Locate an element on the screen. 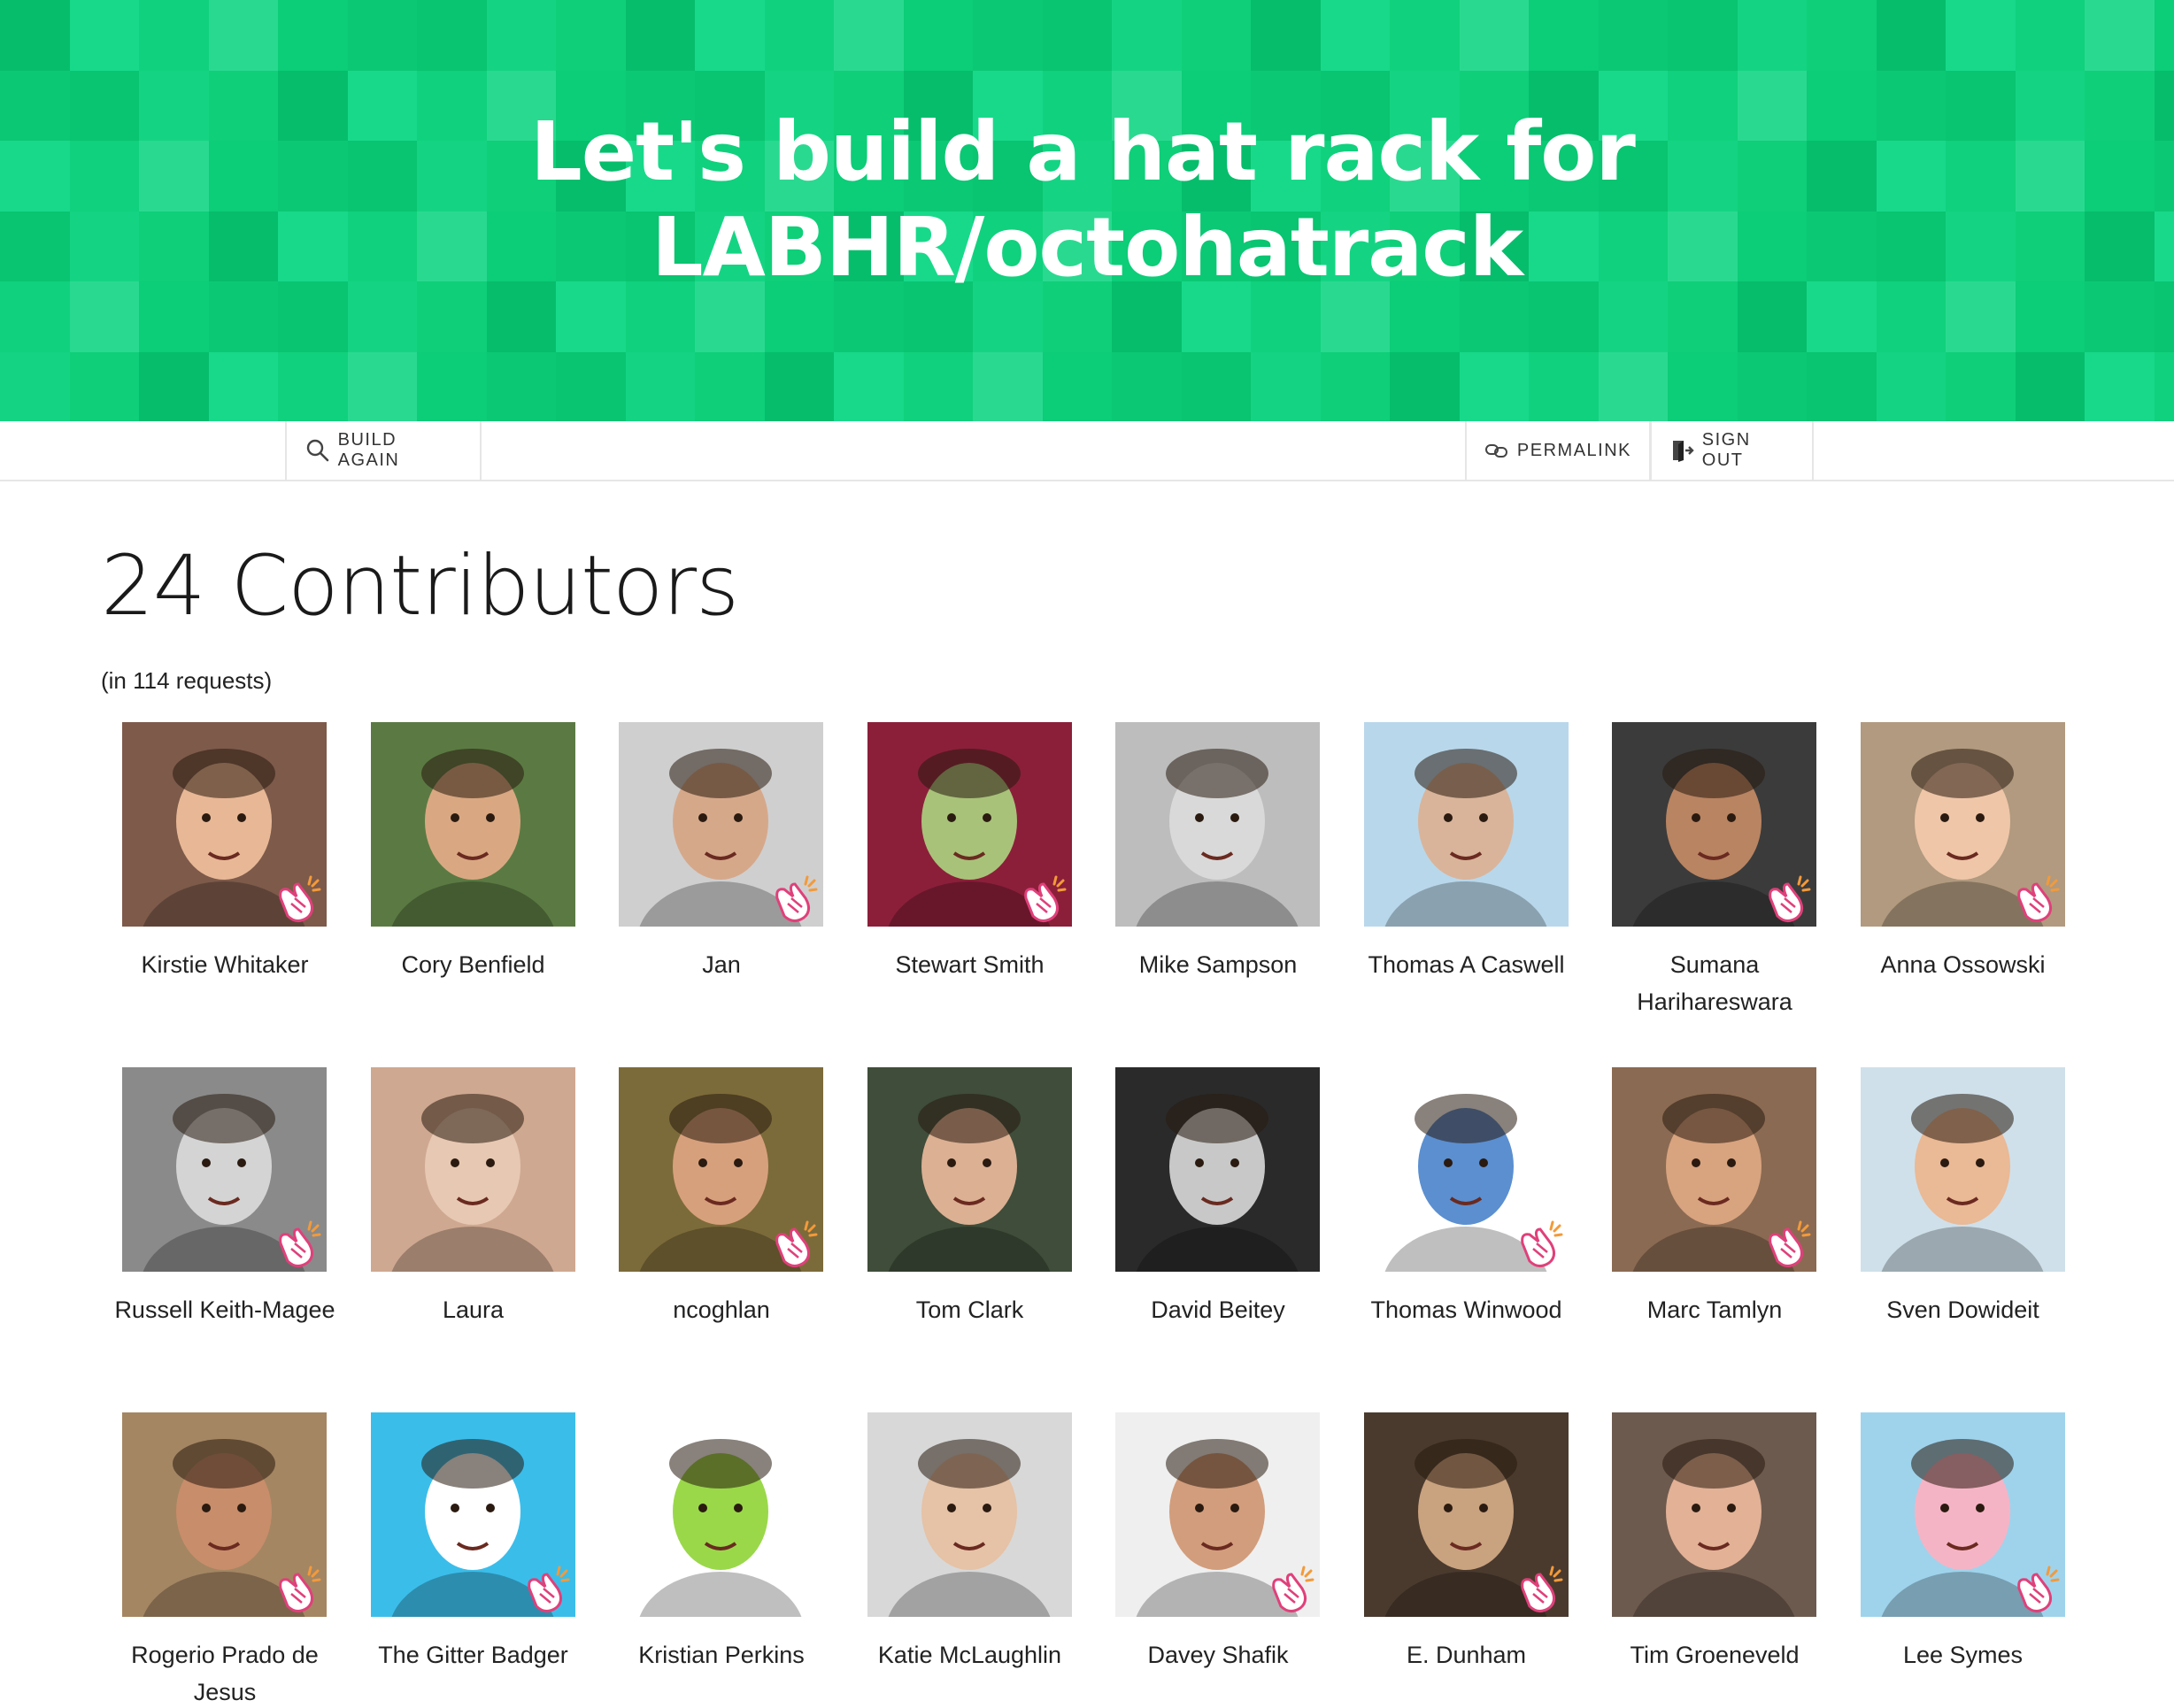 The image size is (2174, 1708). contributor-card: ncoghlan is located at coordinates (709, 1235).